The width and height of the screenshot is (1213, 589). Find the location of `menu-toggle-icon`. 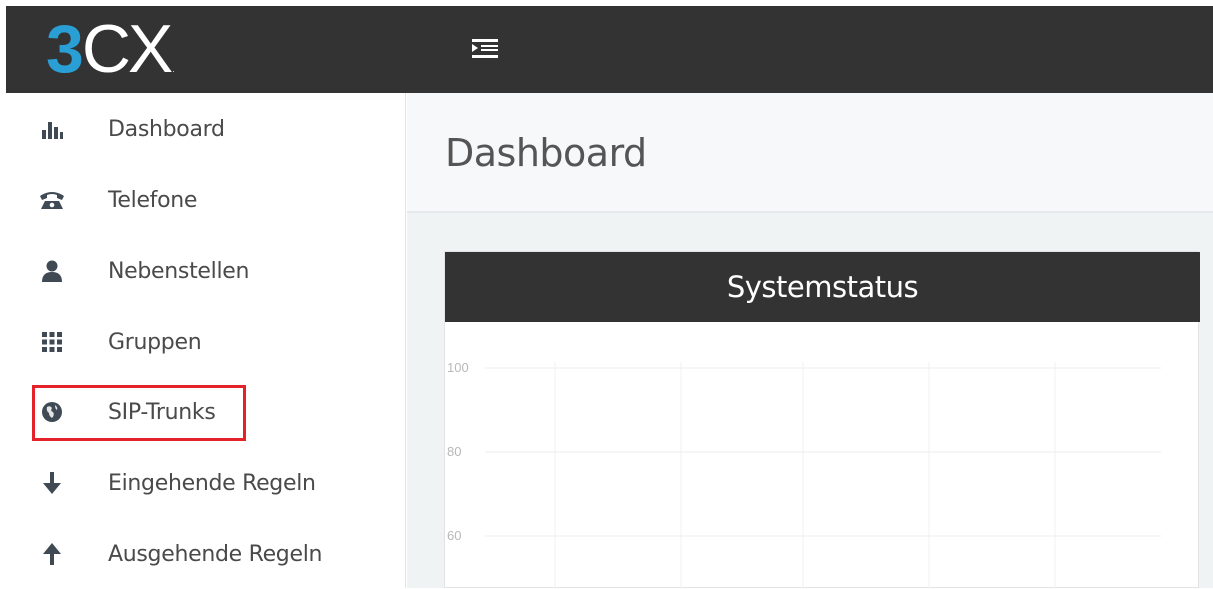

menu-toggle-icon is located at coordinates (485, 49).